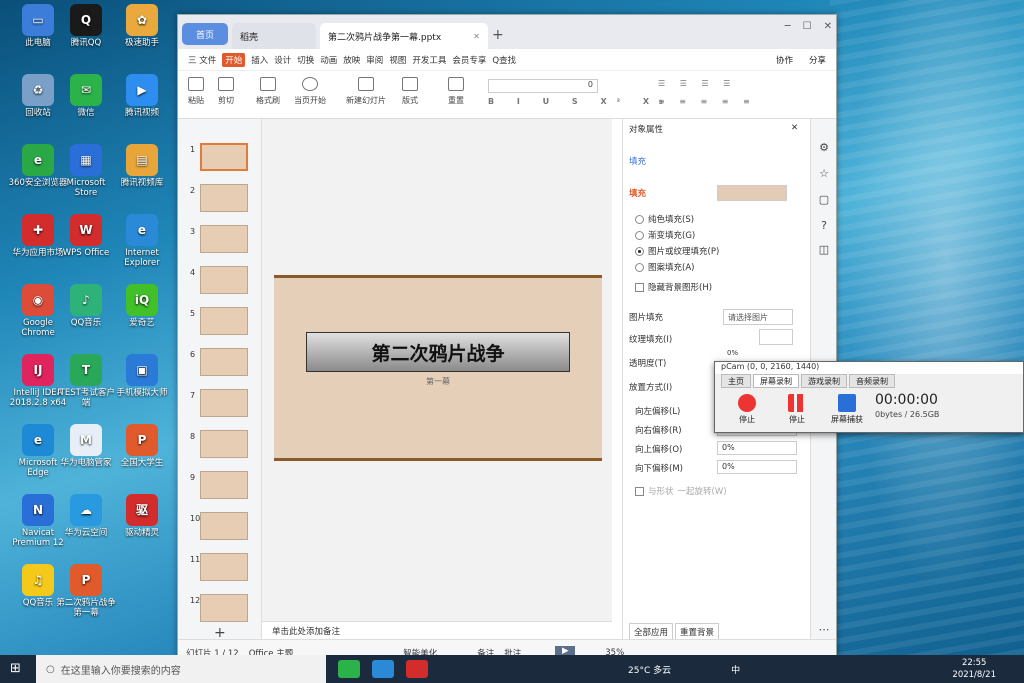 Image resolution: width=1024 pixels, height=683 pixels. What do you see at coordinates (824, 174) in the screenshot?
I see `animation-icon: ☆` at bounding box center [824, 174].